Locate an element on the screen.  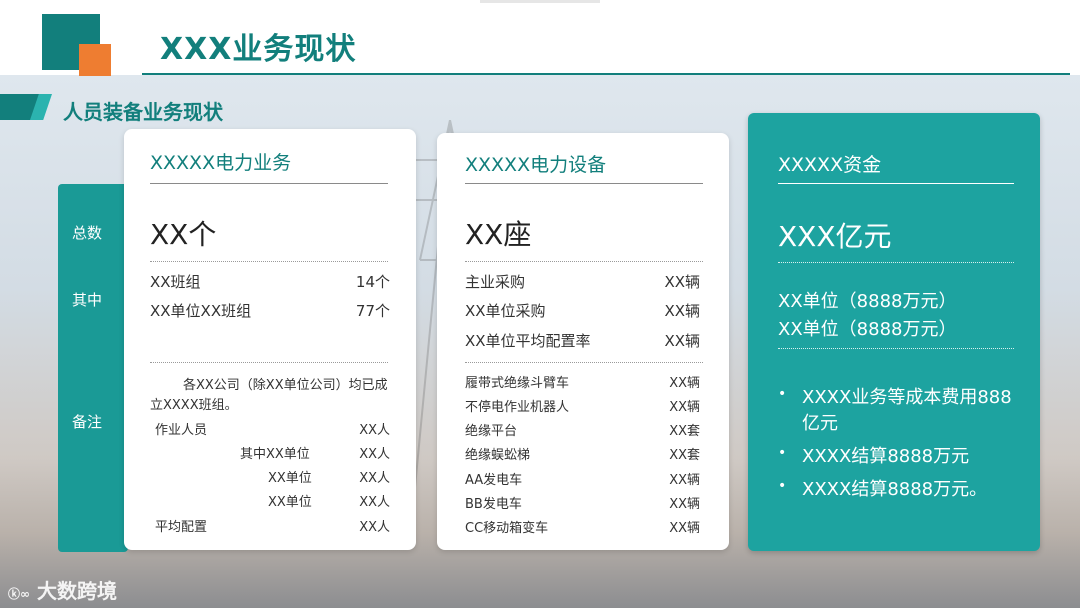
card-funding-total: XXX亿元 is located at coordinates (835, 236).